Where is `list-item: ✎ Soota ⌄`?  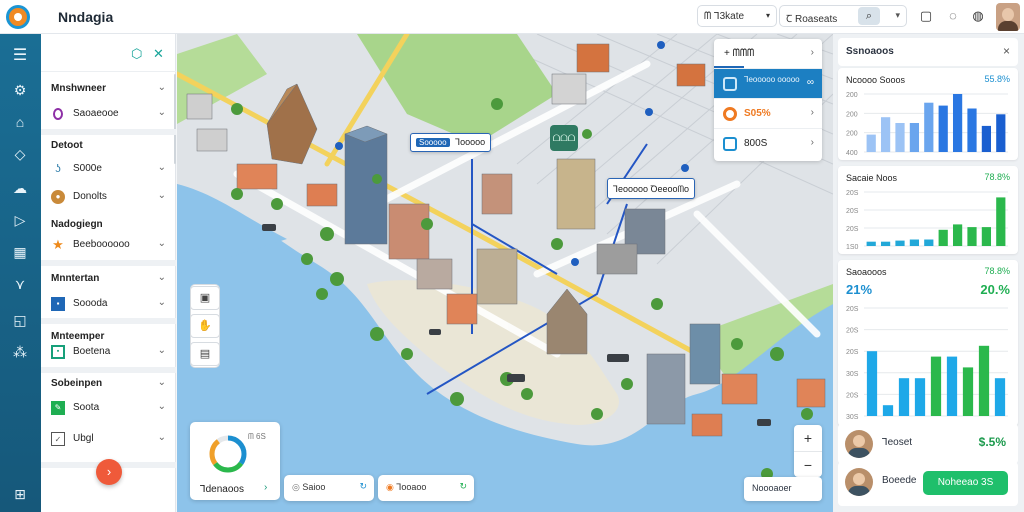 list-item: ✎ Soota ⌄ is located at coordinates (108, 408).